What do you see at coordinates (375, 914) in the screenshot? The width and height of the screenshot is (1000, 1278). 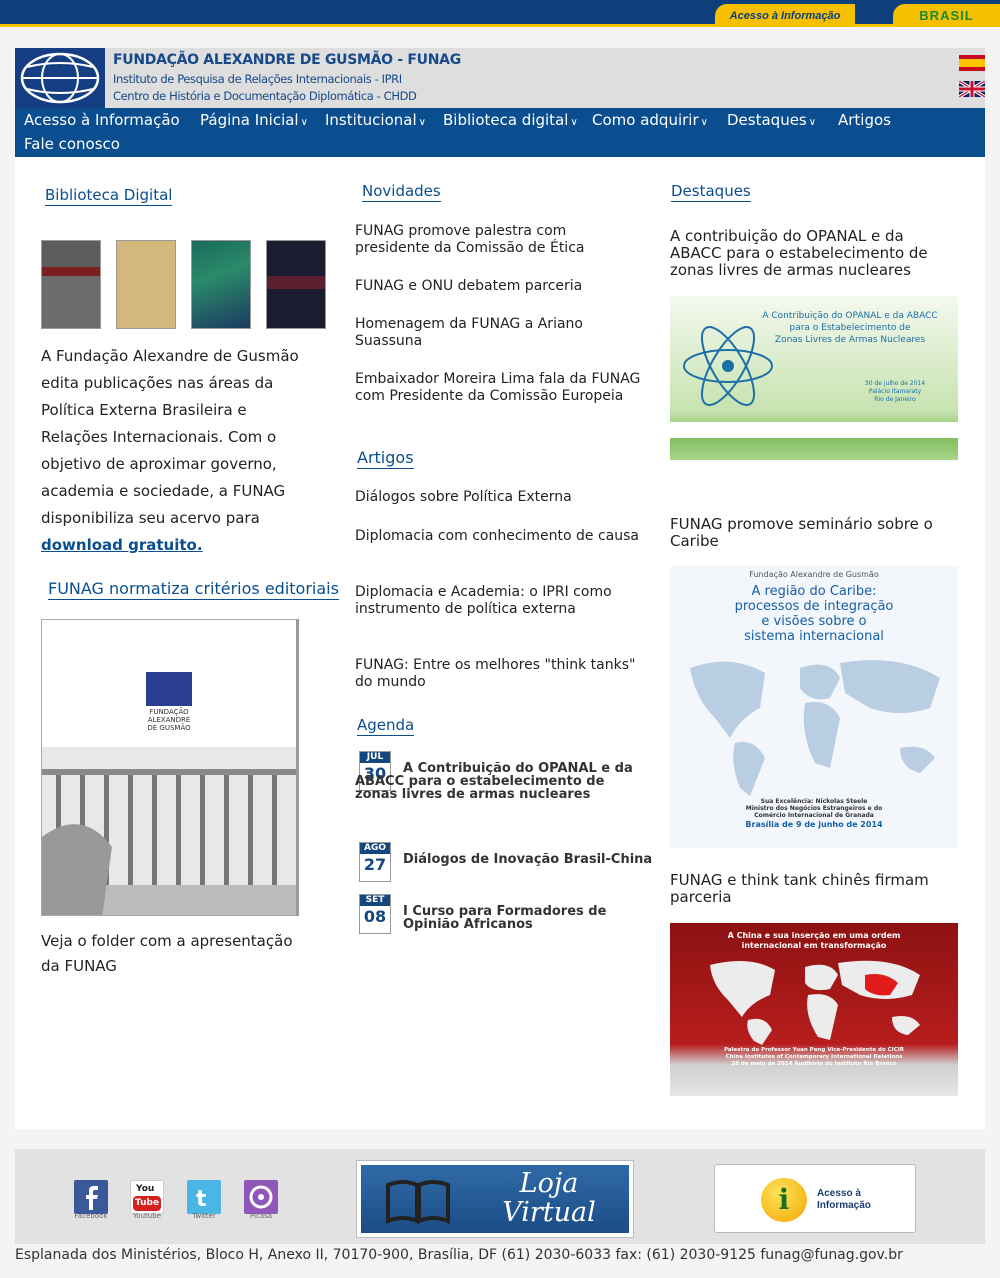 I see `calendar-icon: SET 08` at bounding box center [375, 914].